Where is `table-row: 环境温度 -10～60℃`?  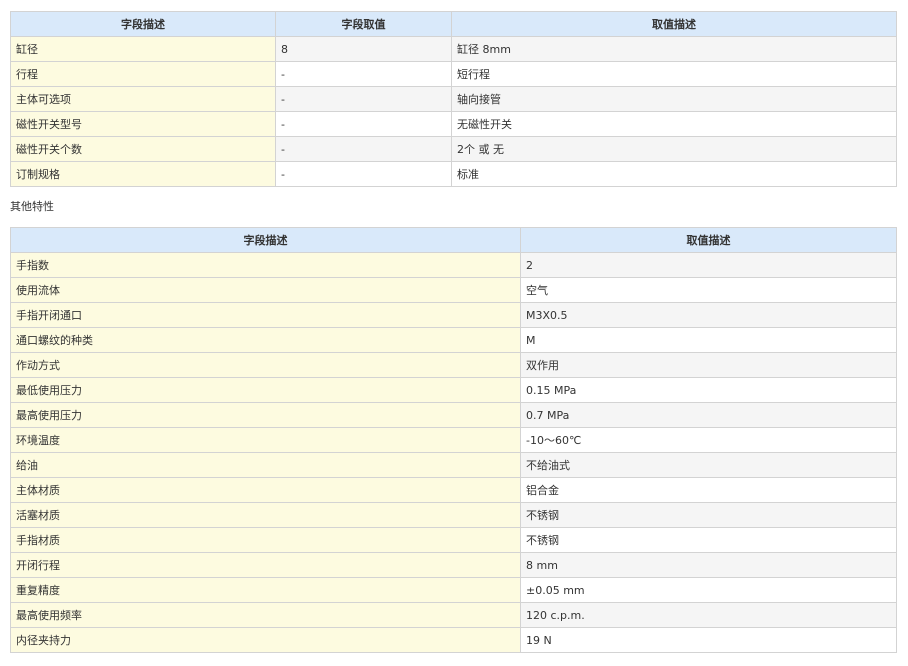 table-row: 环境温度 -10～60℃ is located at coordinates (453, 440).